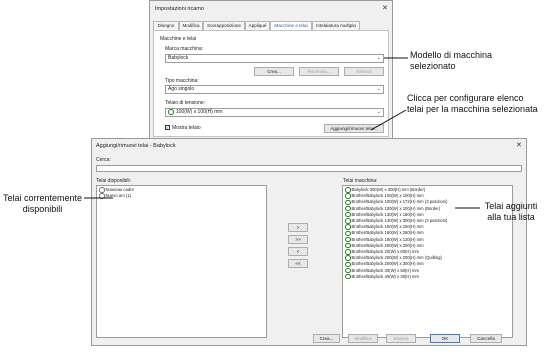 This screenshot has width=544, height=364. Describe the element at coordinates (388, 120) in the screenshot. I see `callout-line-configure` at that location.